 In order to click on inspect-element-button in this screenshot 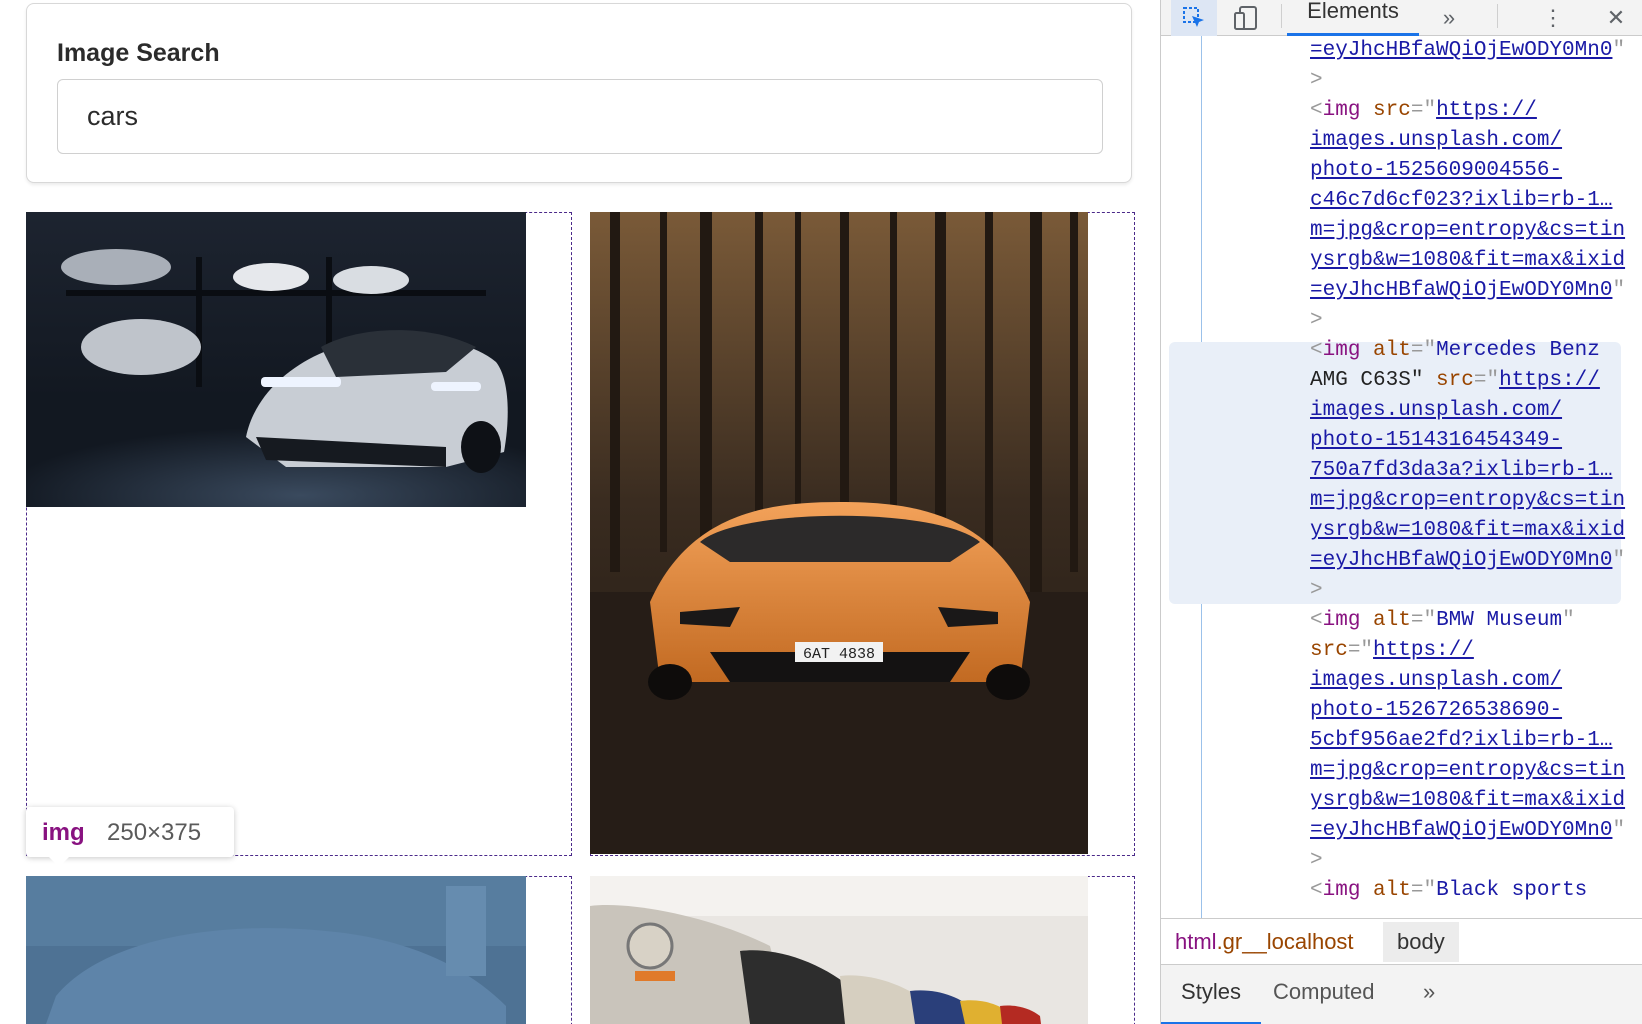, I will do `click(1194, 18)`.